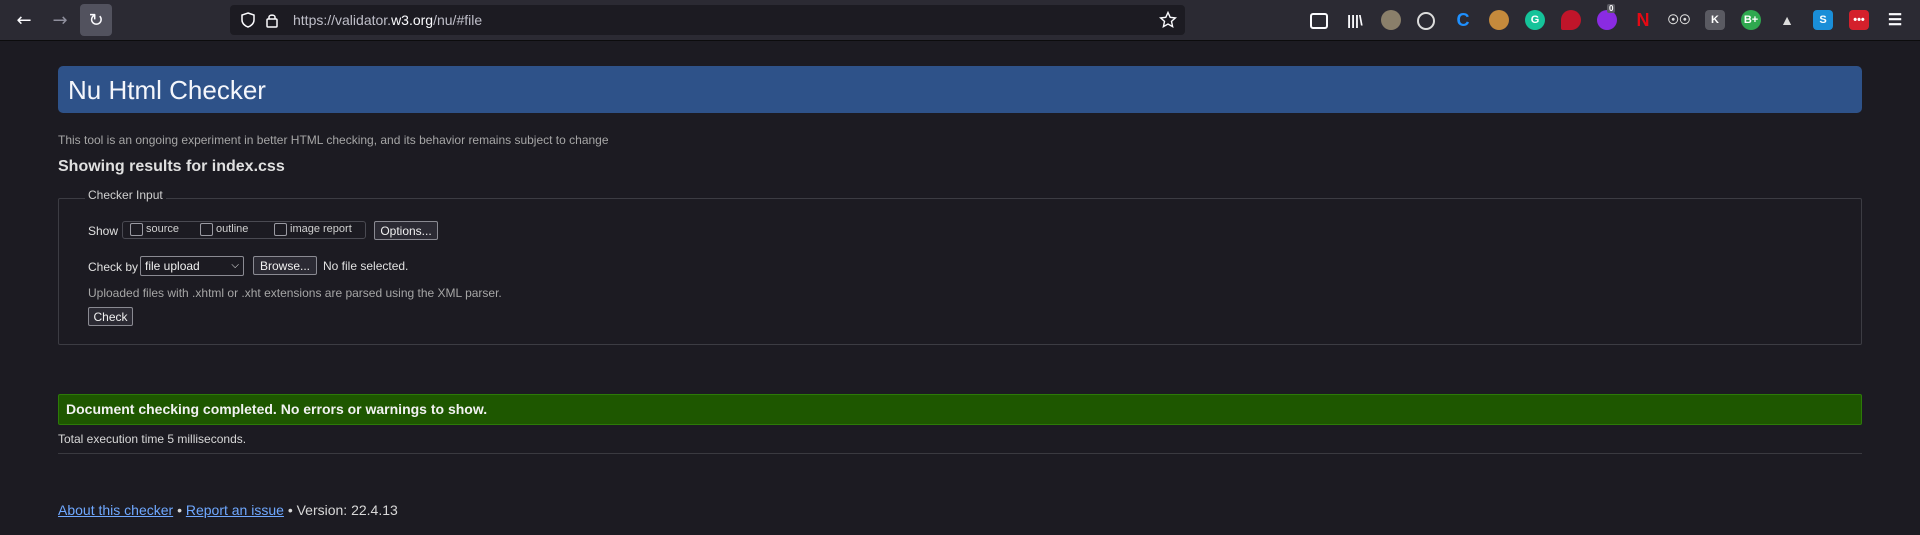 Image resolution: width=1920 pixels, height=535 pixels. Describe the element at coordinates (1426, 21) in the screenshot. I see `extension-e-icon` at that location.